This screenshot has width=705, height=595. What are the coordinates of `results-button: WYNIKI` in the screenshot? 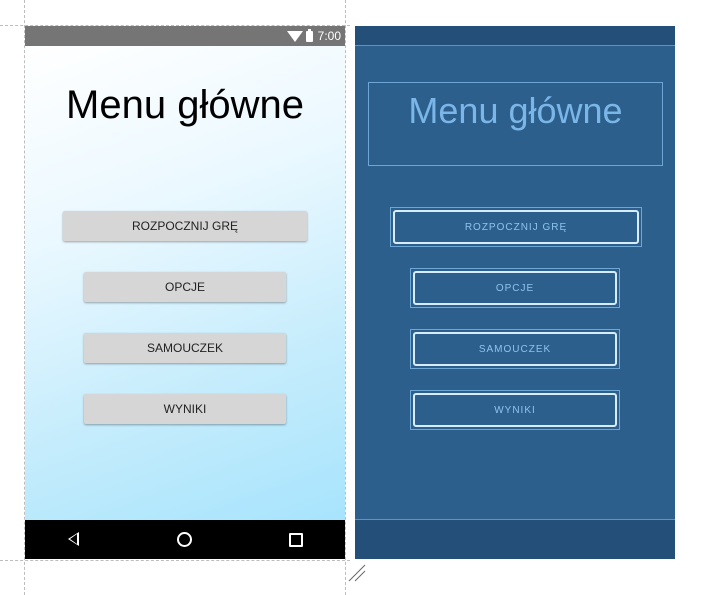 It's located at (185, 409).